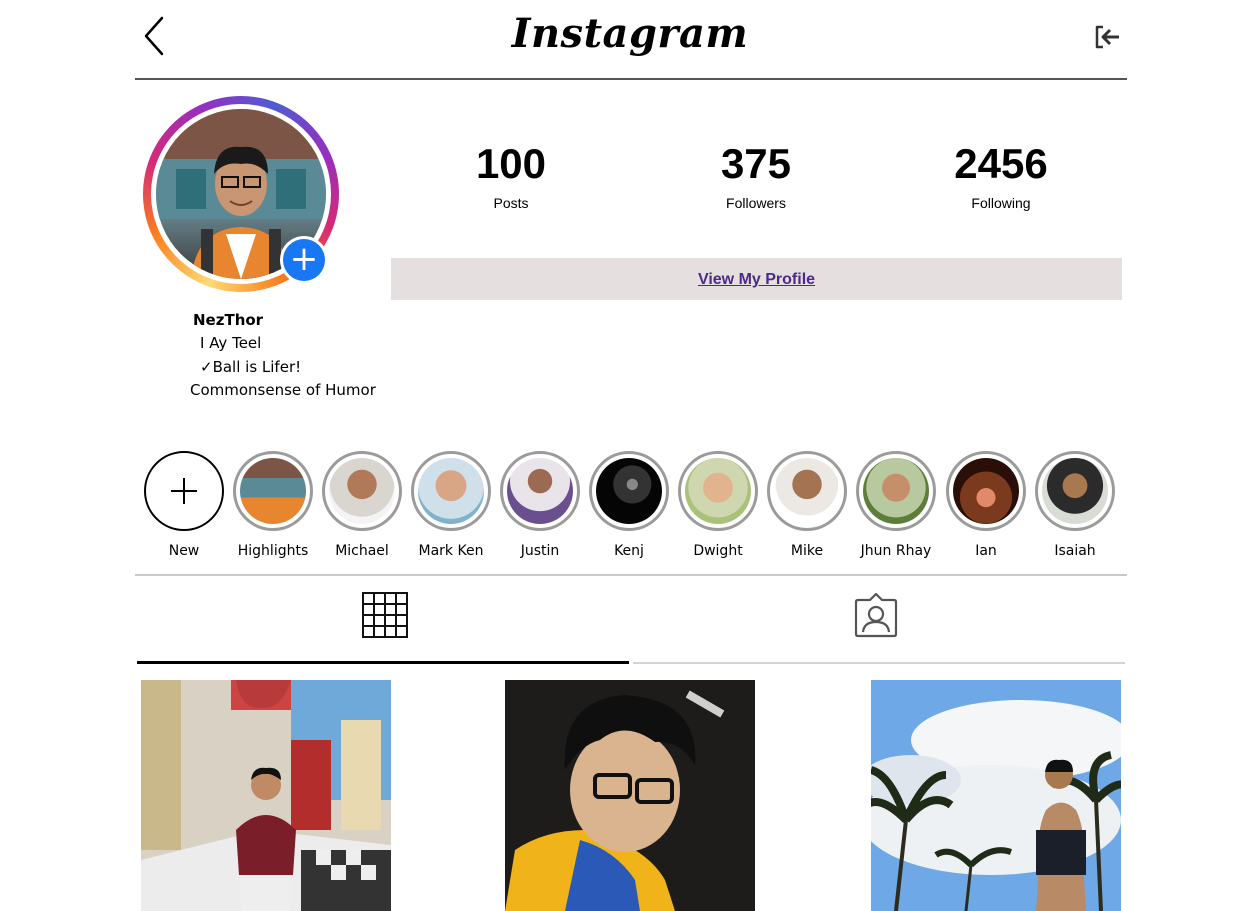 Image resolution: width=1257 pixels, height=911 pixels. What do you see at coordinates (756, 164) in the screenshot?
I see `followers-count: 375` at bounding box center [756, 164].